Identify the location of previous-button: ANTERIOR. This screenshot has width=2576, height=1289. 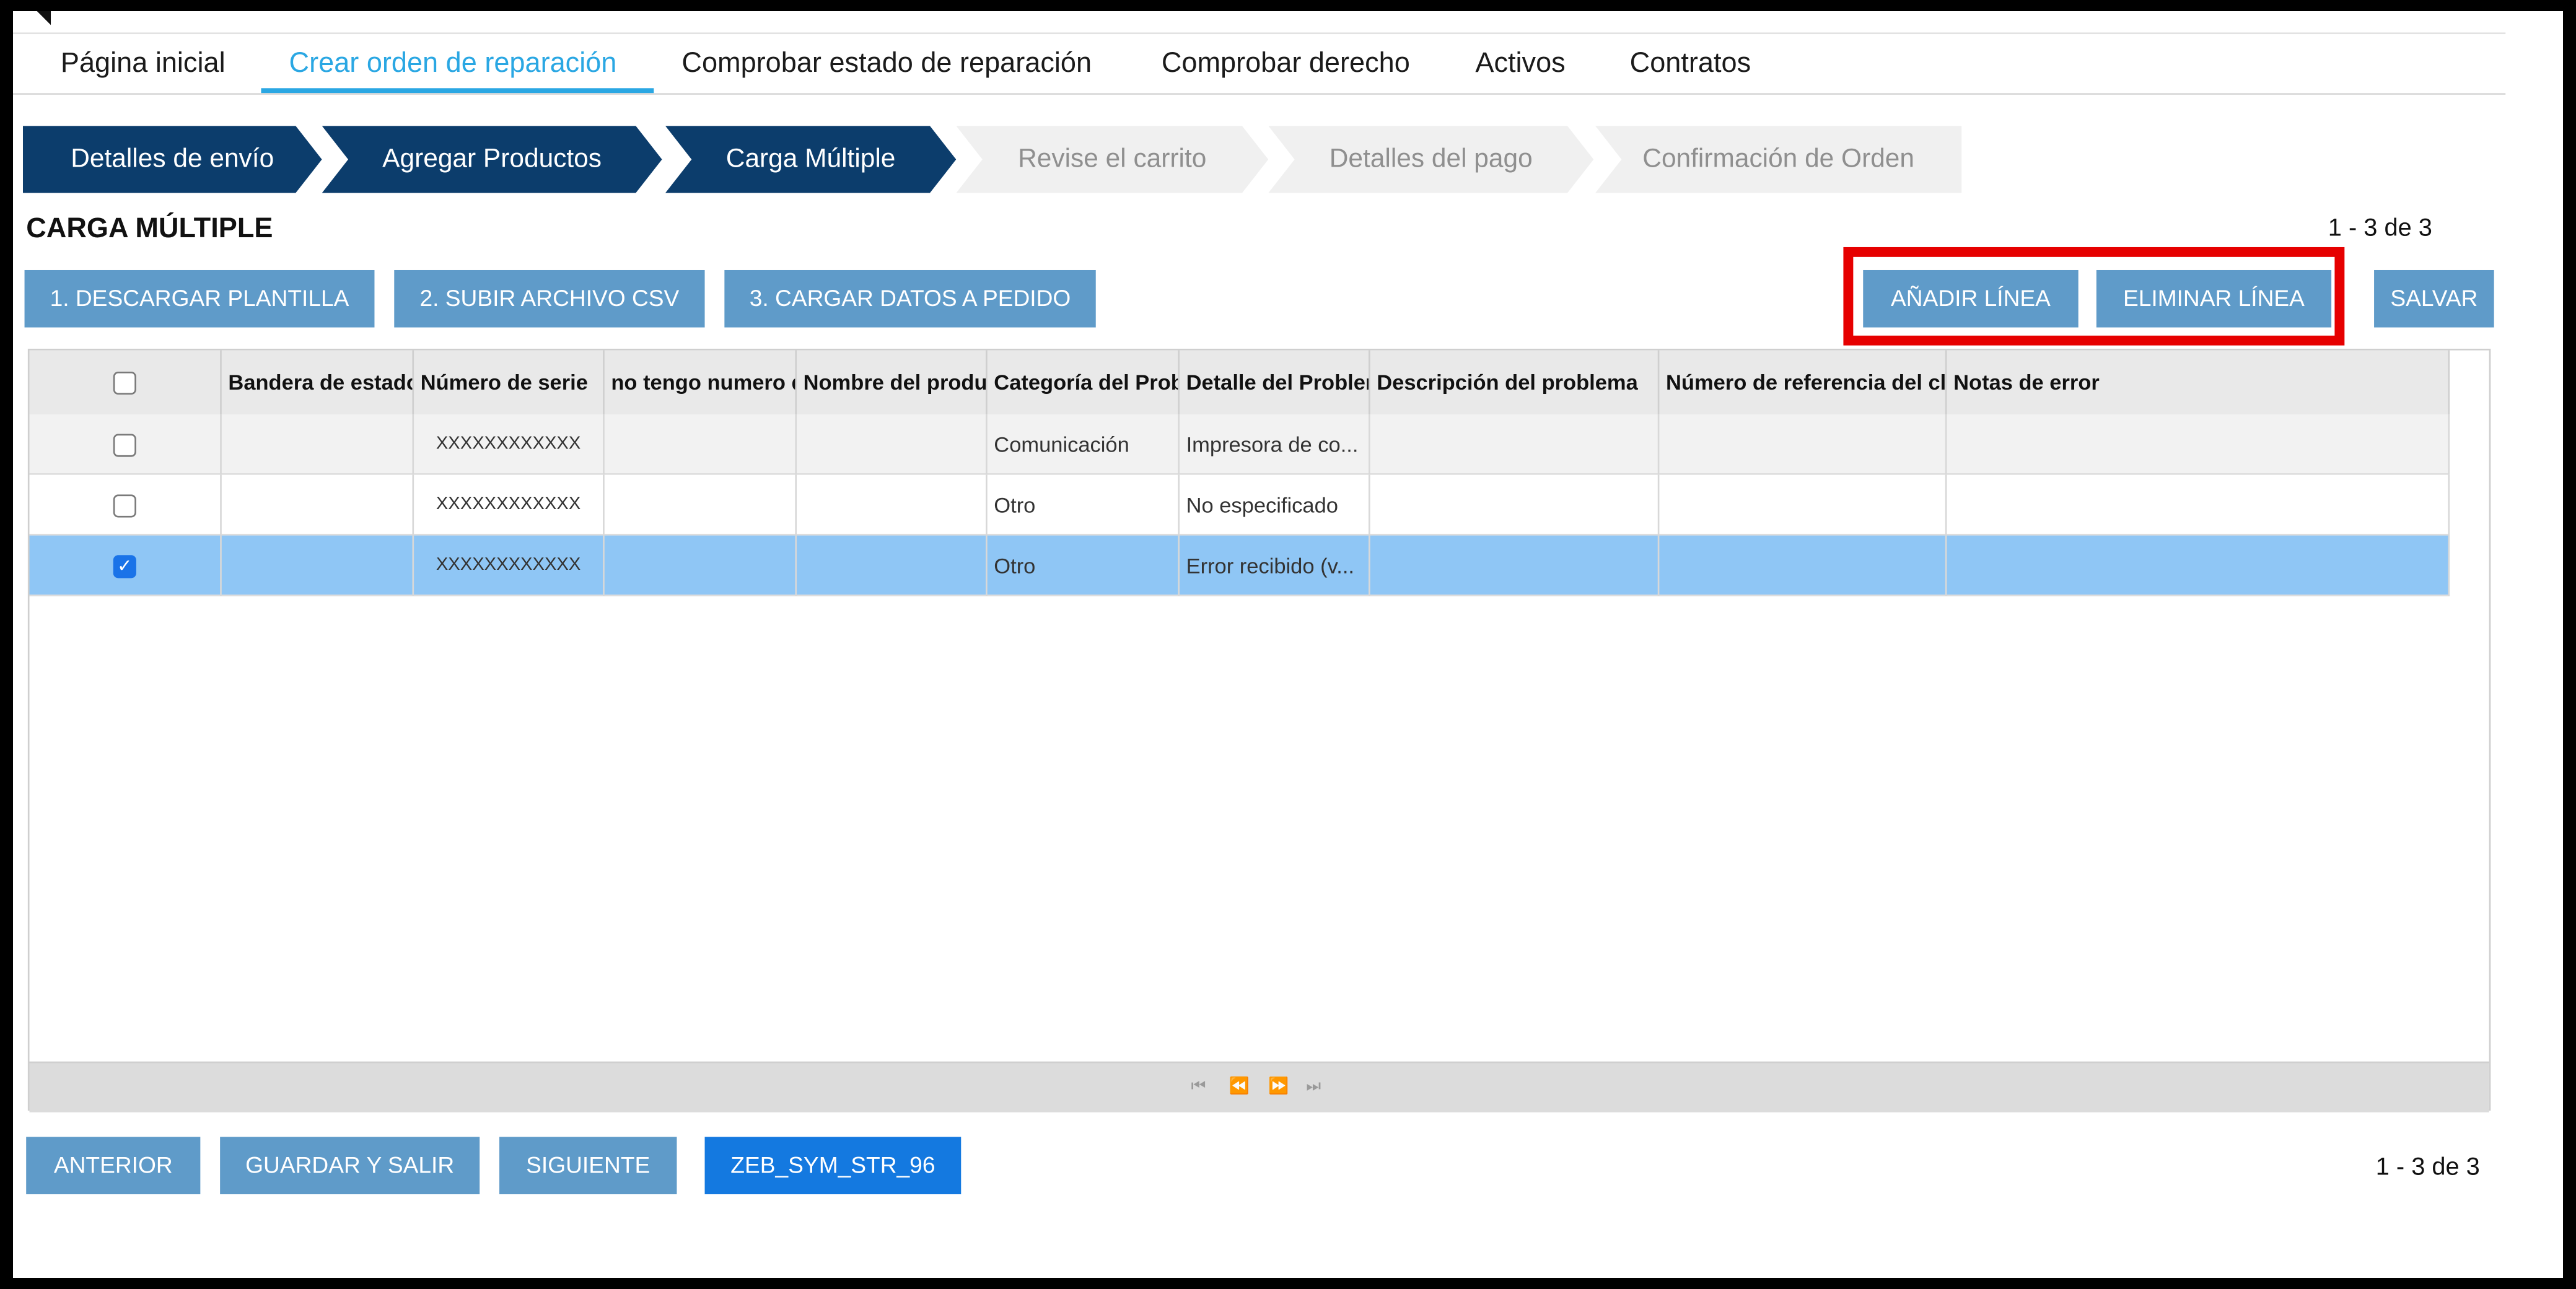
(113, 1166).